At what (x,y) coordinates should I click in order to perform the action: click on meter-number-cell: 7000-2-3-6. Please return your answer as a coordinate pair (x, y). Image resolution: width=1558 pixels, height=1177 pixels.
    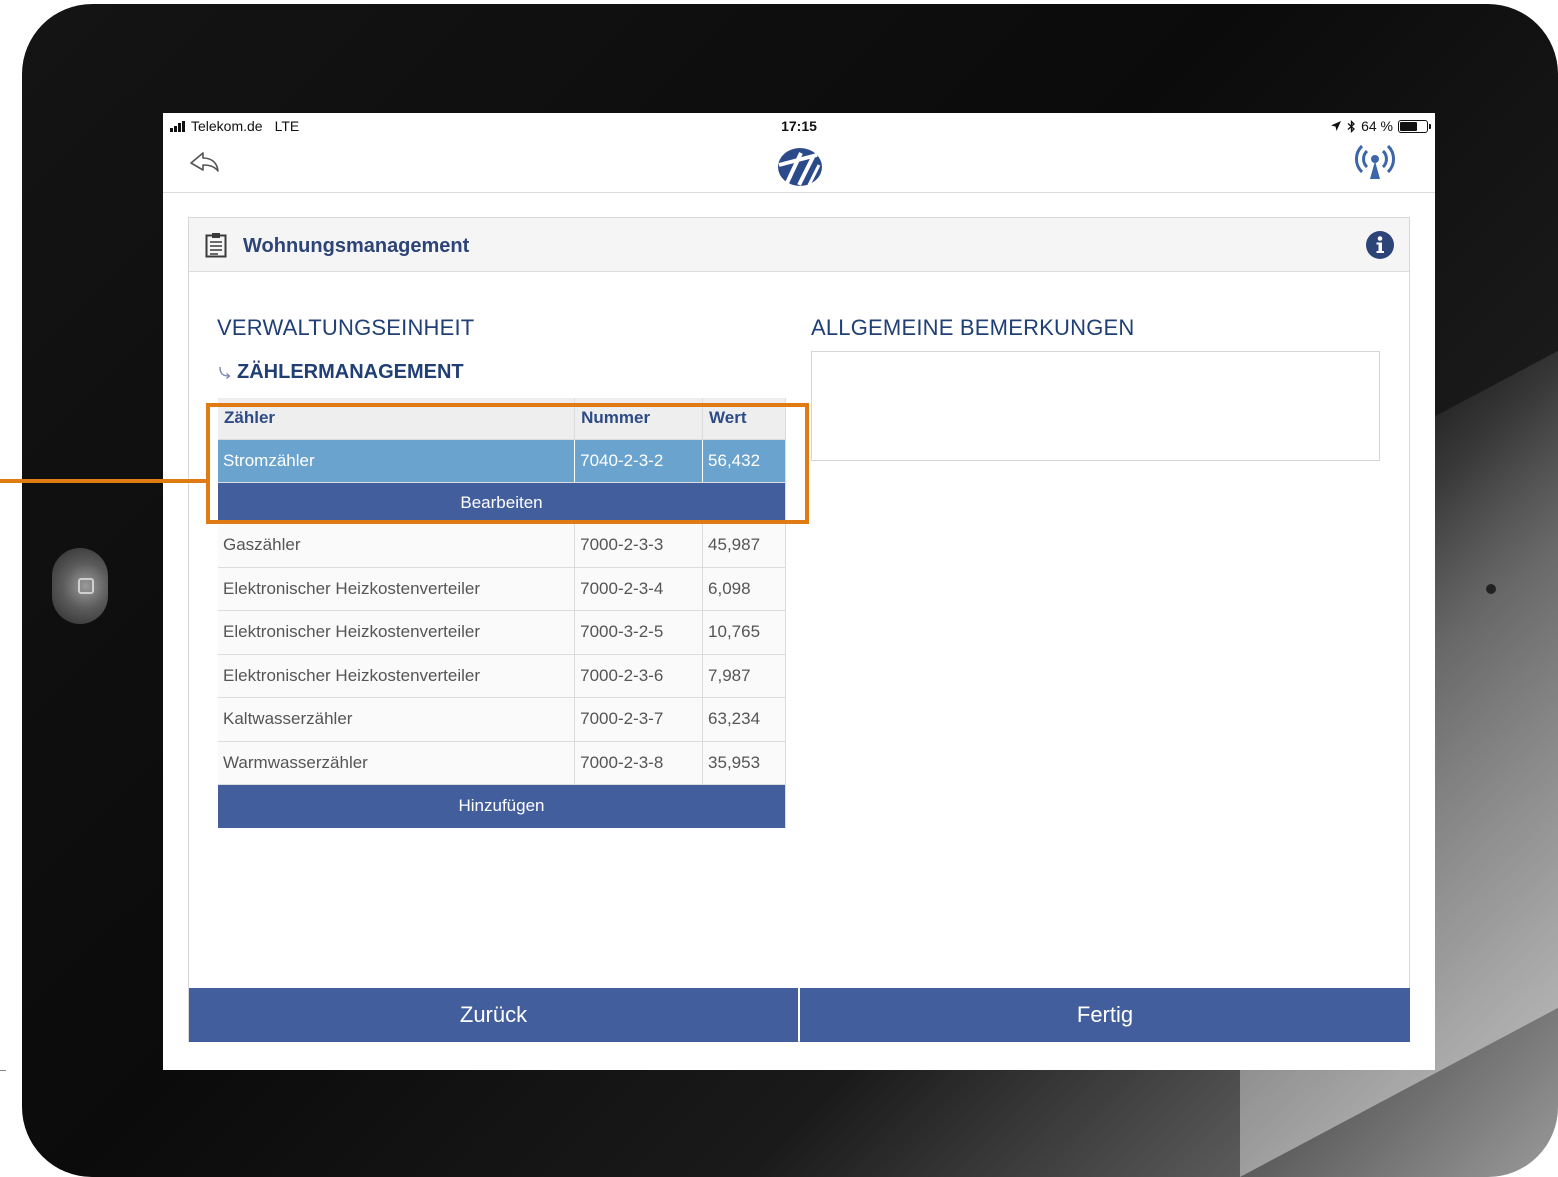
    Looking at the image, I should click on (639, 676).